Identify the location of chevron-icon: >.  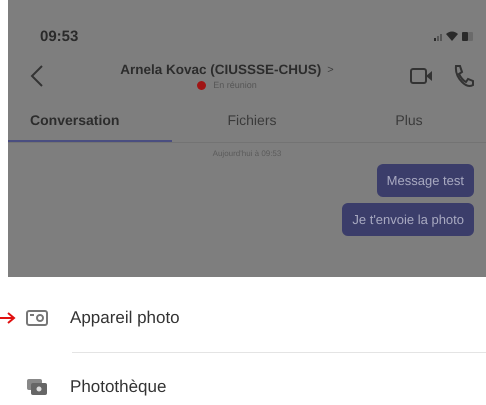
(330, 70).